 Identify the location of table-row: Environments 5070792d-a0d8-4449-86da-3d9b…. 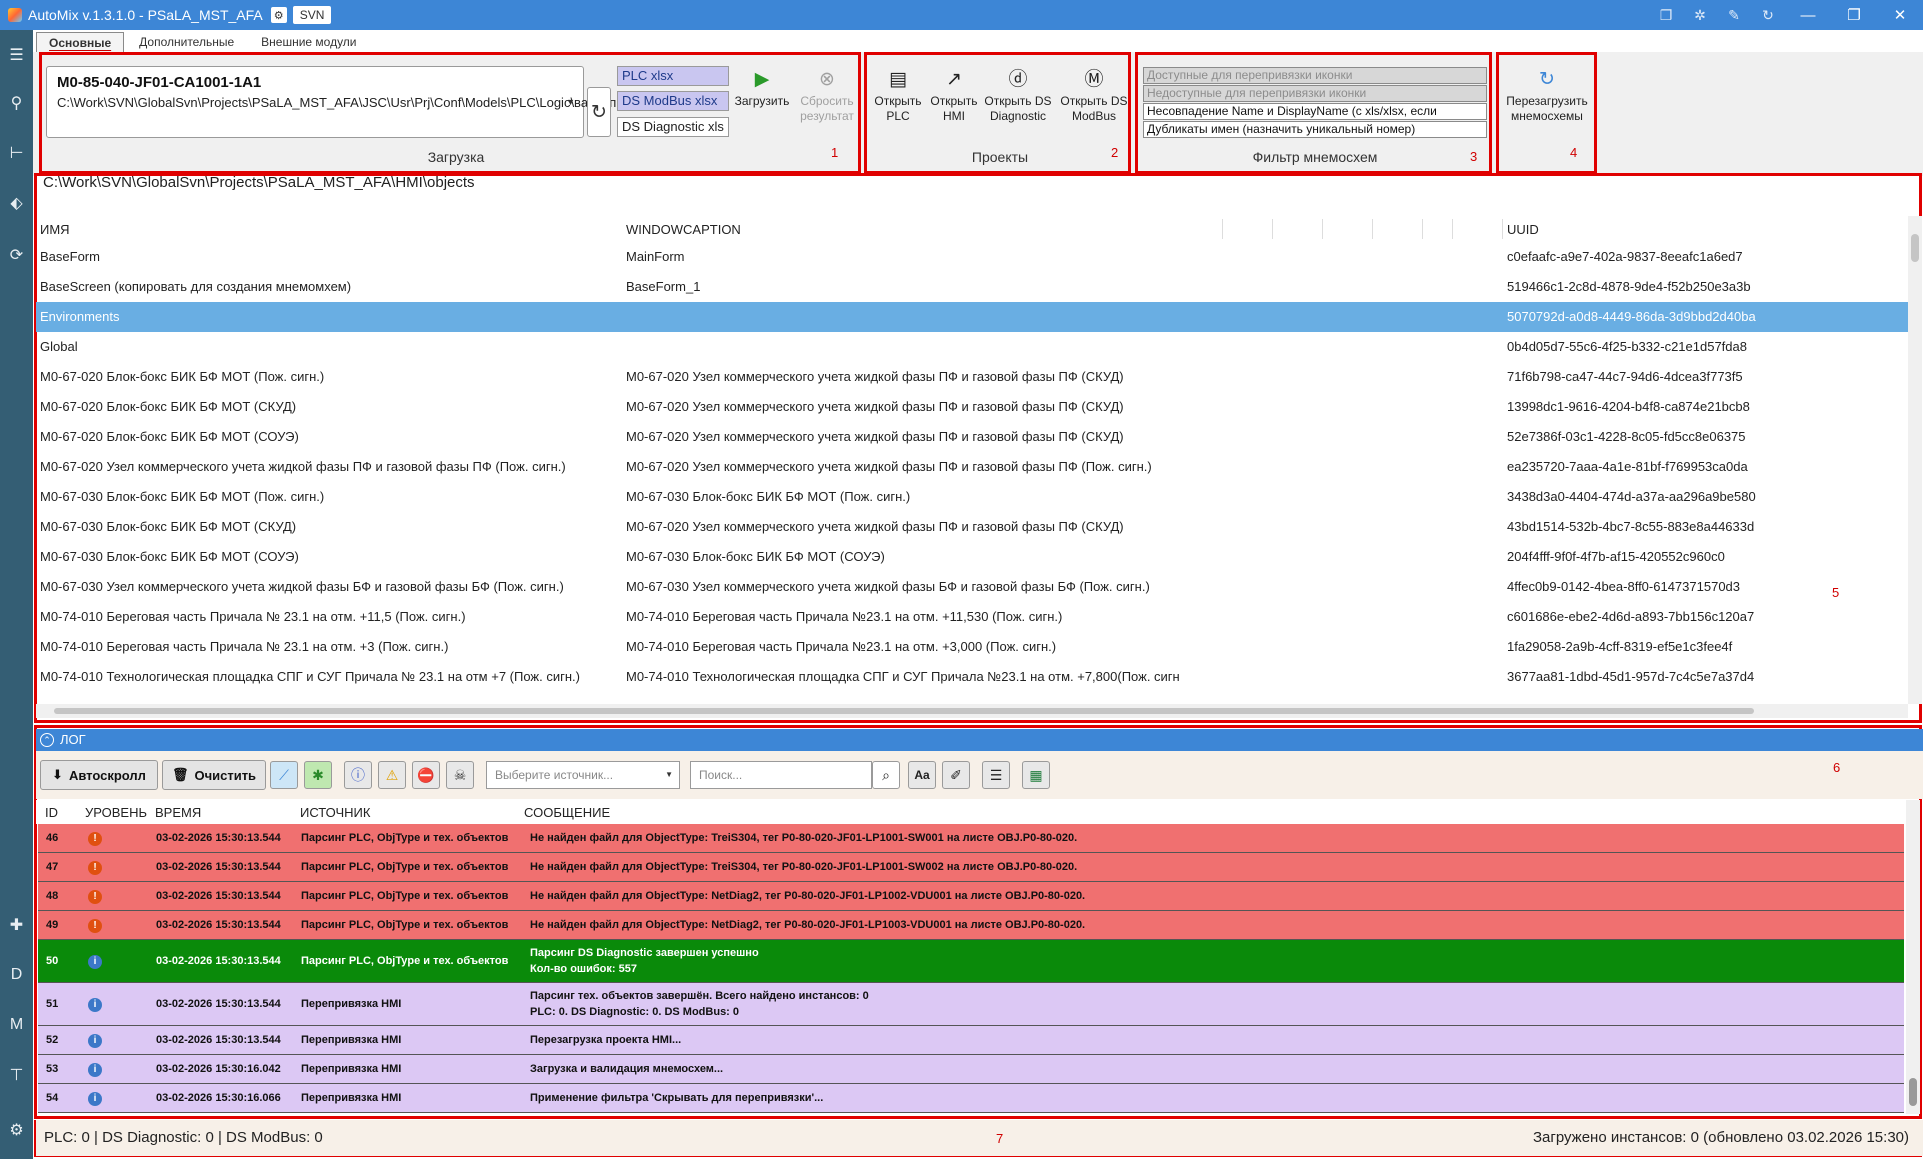
(972, 317).